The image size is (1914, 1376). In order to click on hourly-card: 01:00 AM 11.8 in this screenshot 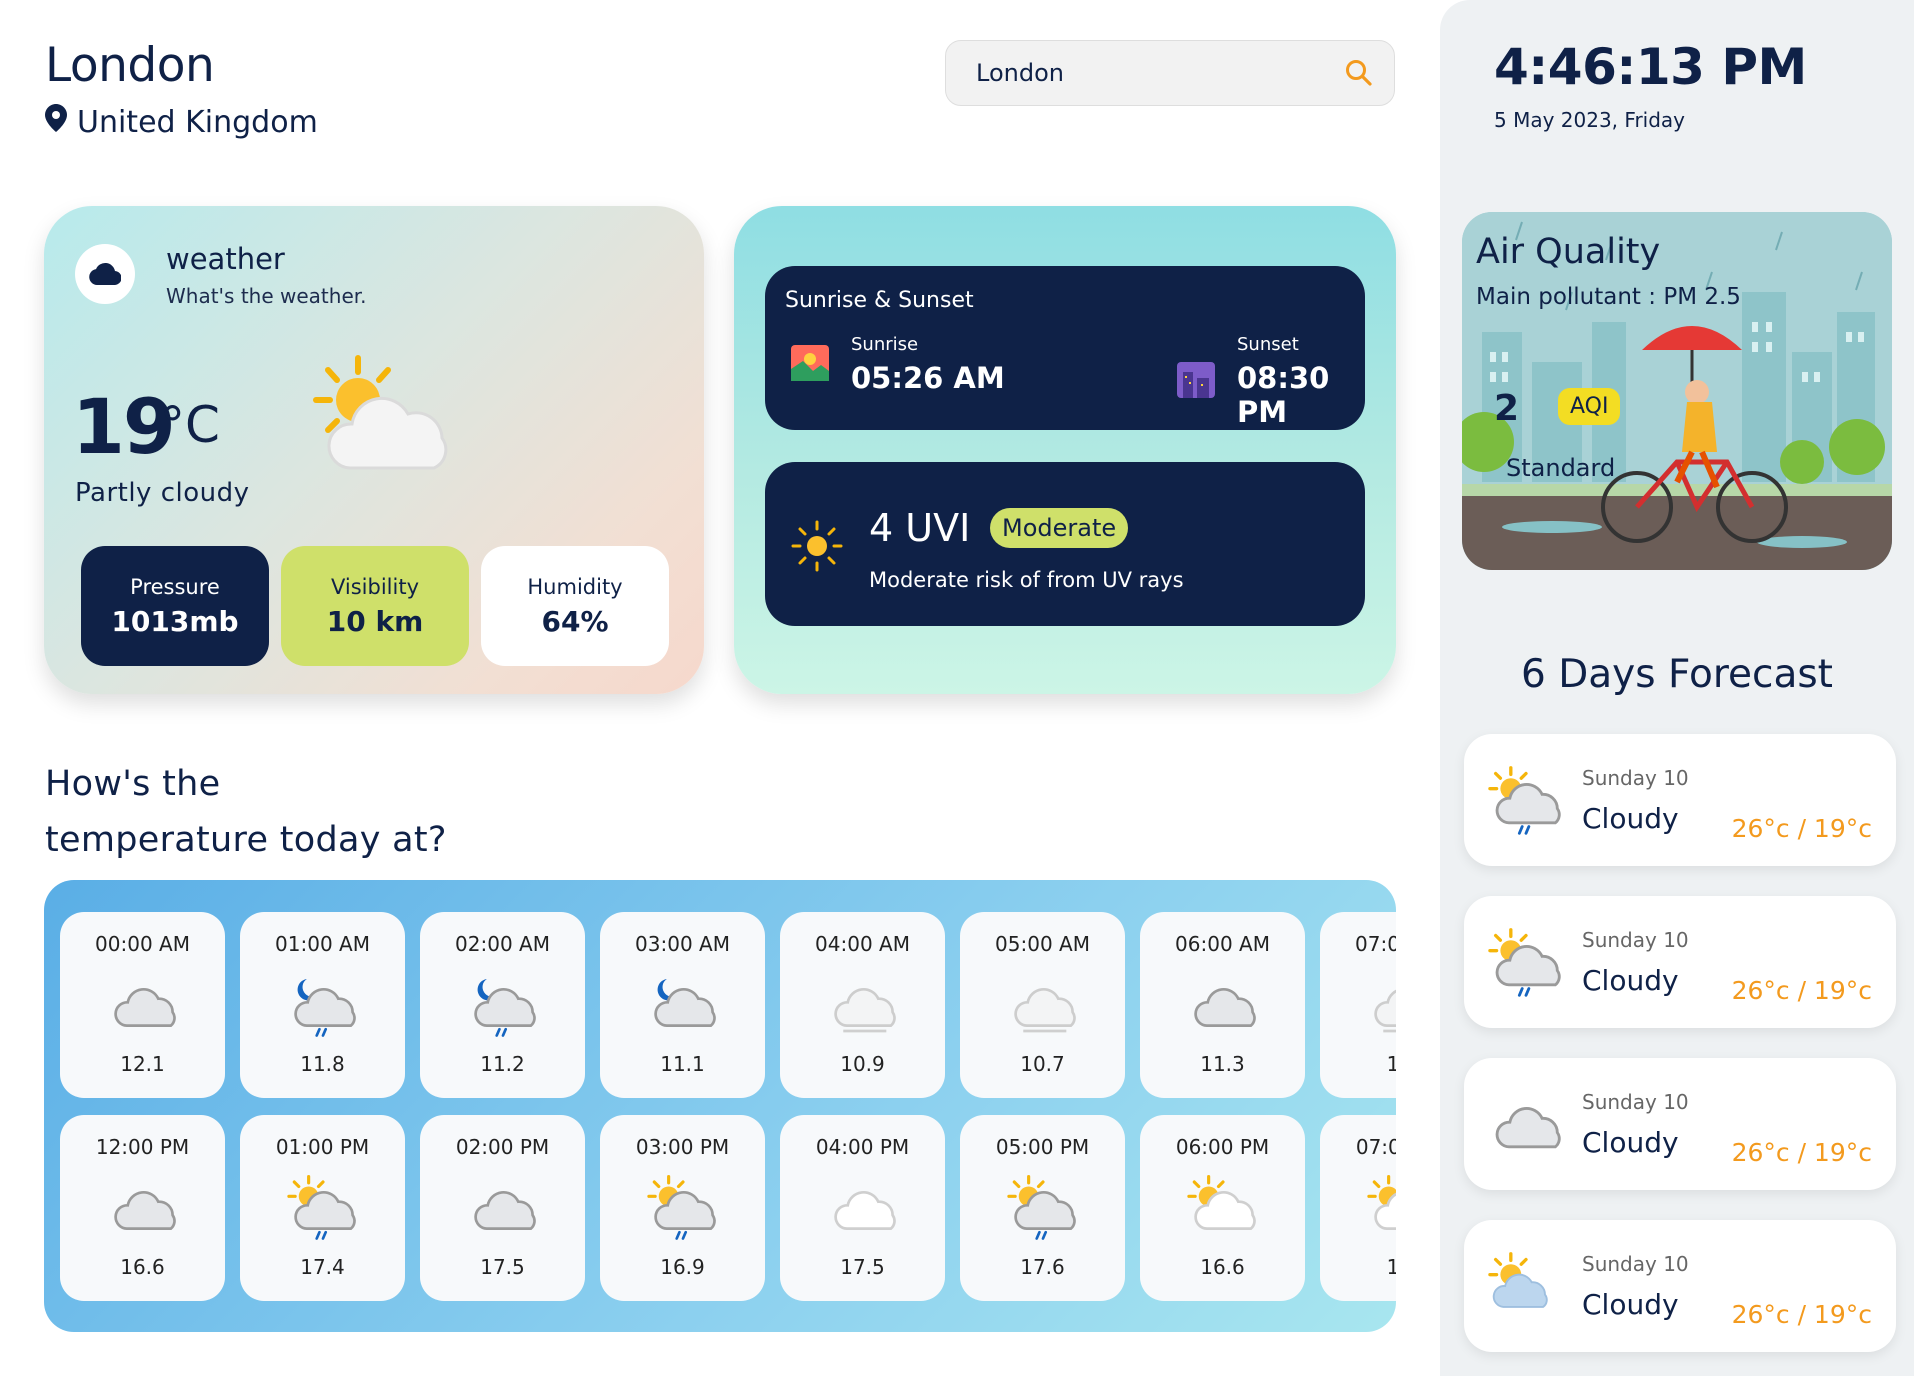, I will do `click(322, 1005)`.